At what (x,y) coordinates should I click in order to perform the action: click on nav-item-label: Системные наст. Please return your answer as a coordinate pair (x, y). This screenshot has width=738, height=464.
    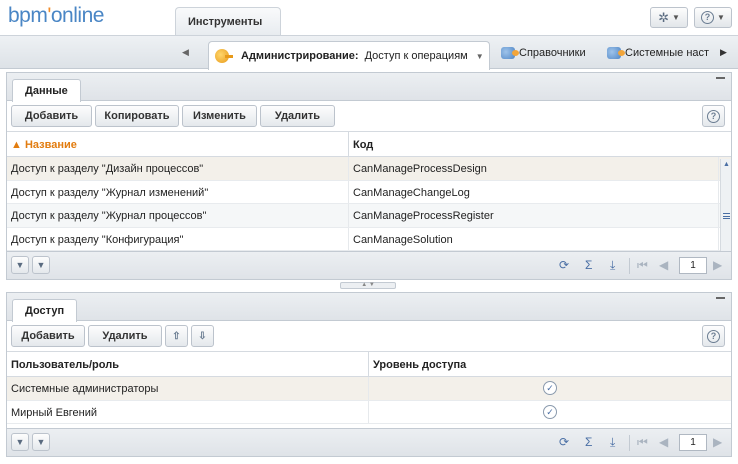
    Looking at the image, I should click on (667, 53).